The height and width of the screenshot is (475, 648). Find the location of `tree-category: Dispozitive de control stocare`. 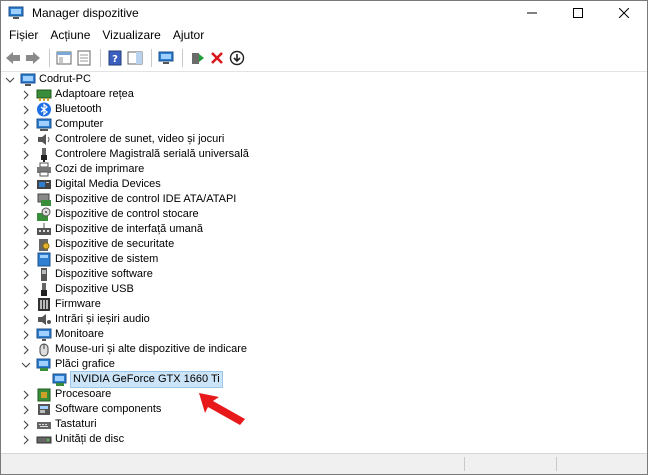

tree-category: Dispozitive de control stocare is located at coordinates (110, 214).